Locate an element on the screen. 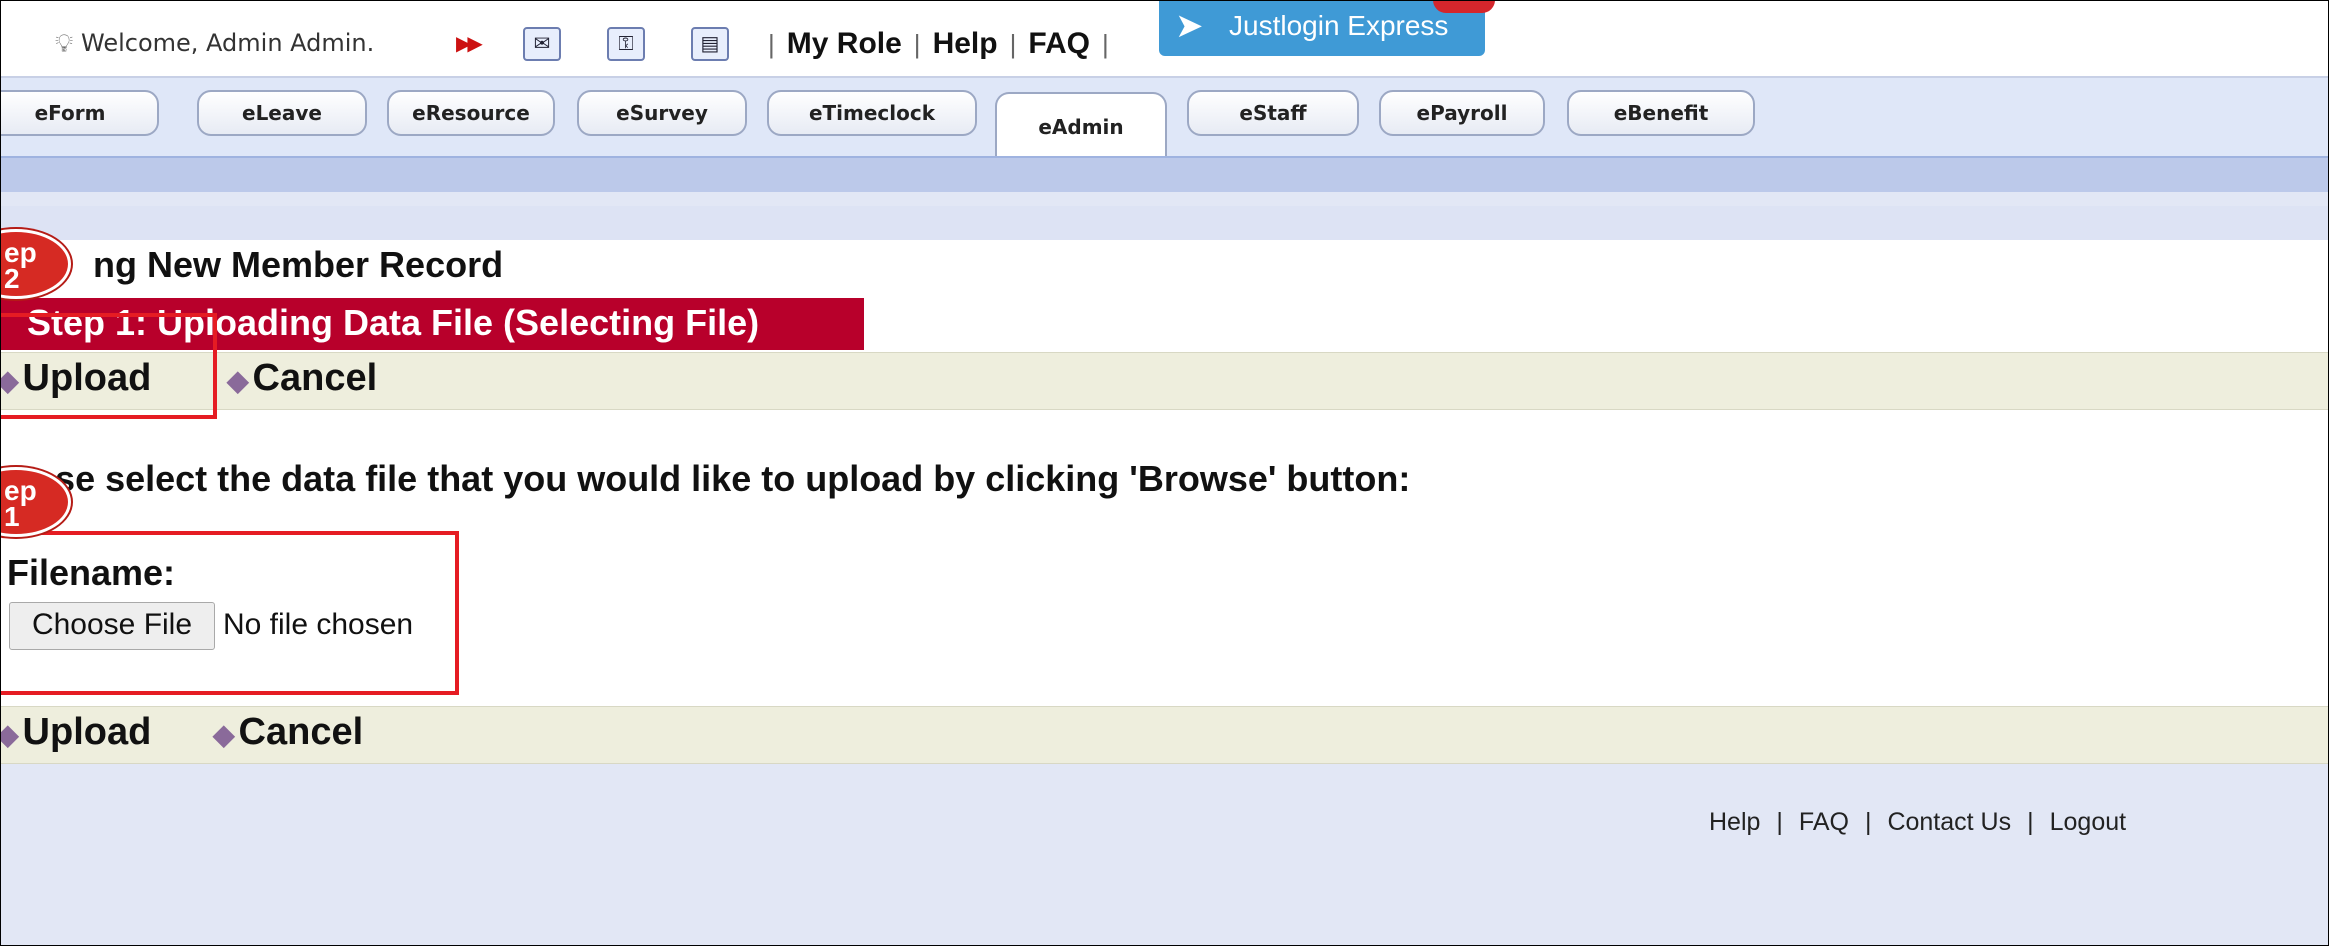 The width and height of the screenshot is (2331, 948). top-action-bar: ◆Upload ◆Cancel is located at coordinates (1164, 381).